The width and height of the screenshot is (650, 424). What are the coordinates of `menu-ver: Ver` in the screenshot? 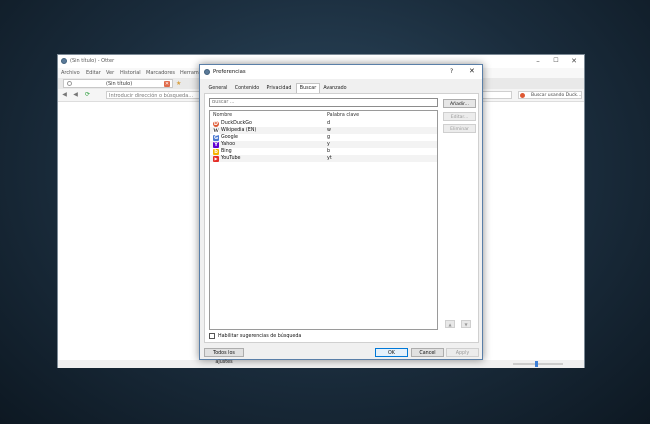 It's located at (110, 73).